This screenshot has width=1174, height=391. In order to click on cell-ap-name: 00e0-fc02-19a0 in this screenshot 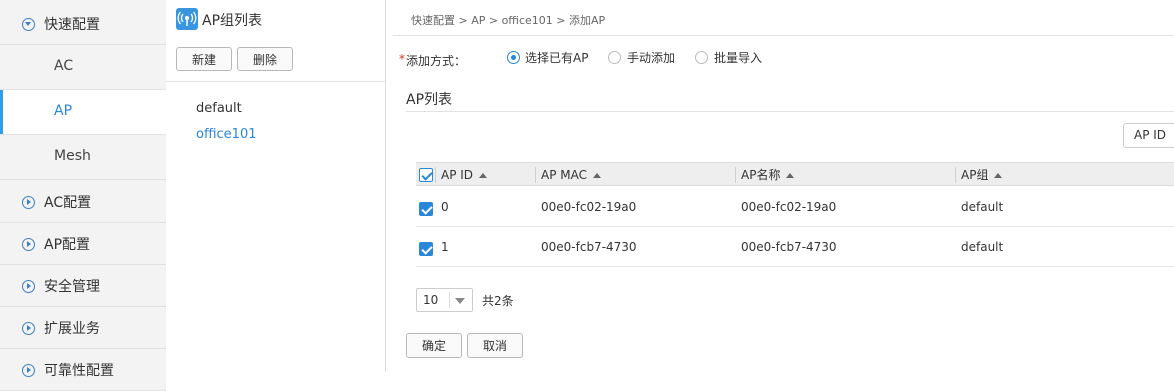, I will do `click(789, 207)`.